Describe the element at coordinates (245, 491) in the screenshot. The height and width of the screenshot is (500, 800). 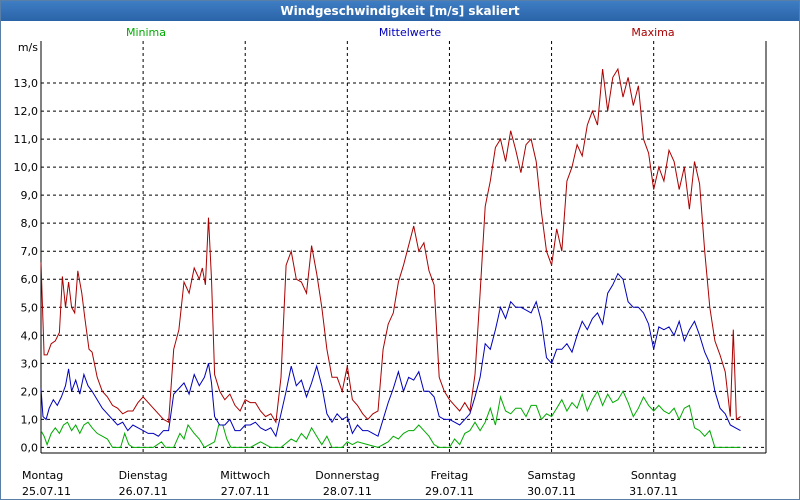
I see `day-date-label: 27.07.11` at that location.